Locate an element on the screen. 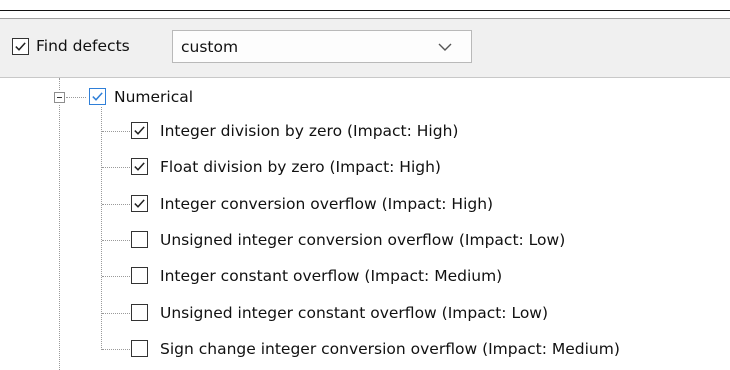 The width and height of the screenshot is (730, 370). chevron-down-icon is located at coordinates (445, 47).